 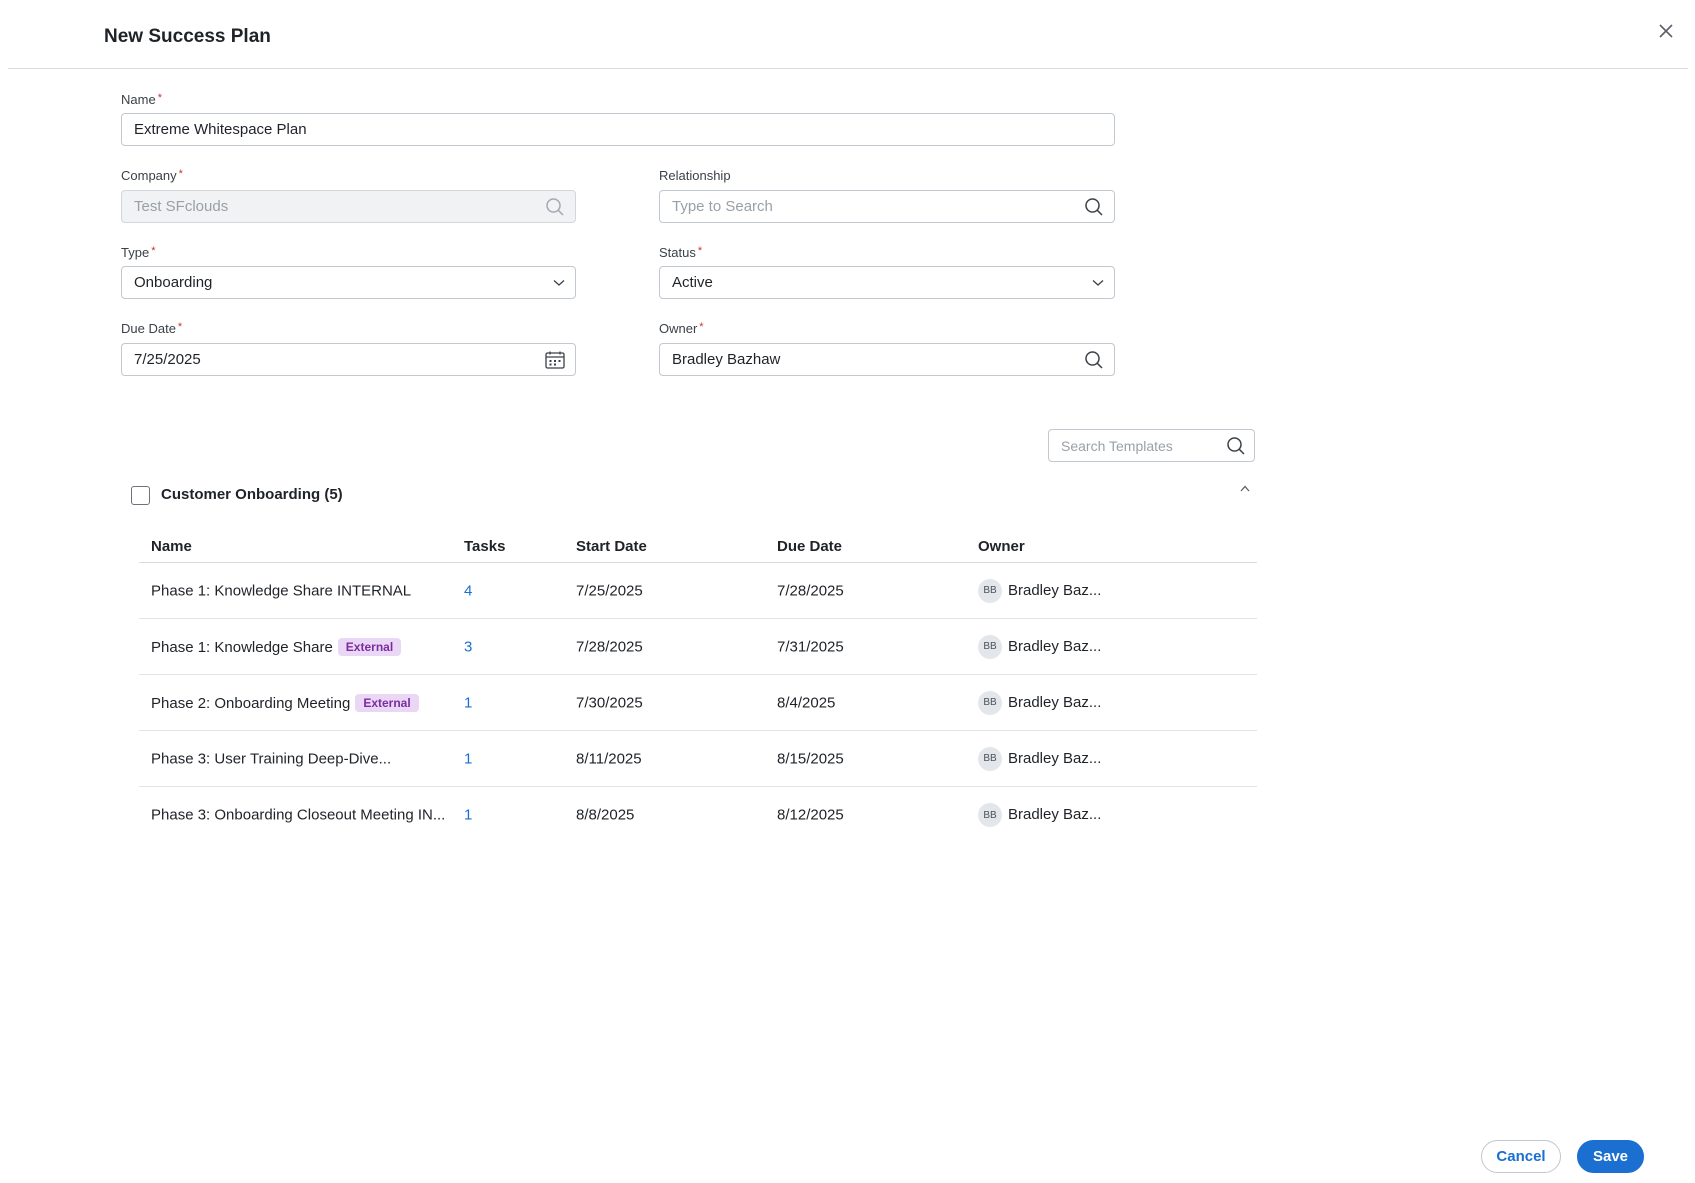 What do you see at coordinates (187, 36) in the screenshot?
I see `modal-title: New Success Plan` at bounding box center [187, 36].